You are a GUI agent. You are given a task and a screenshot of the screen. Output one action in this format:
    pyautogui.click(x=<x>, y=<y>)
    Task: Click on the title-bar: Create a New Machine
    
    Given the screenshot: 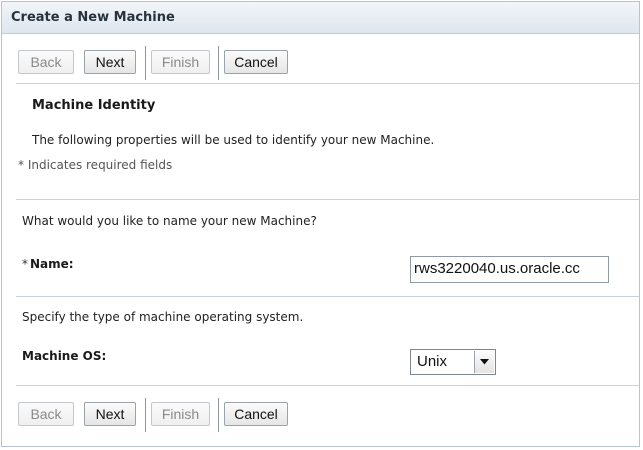 What is the action you would take?
    pyautogui.click(x=320, y=18)
    